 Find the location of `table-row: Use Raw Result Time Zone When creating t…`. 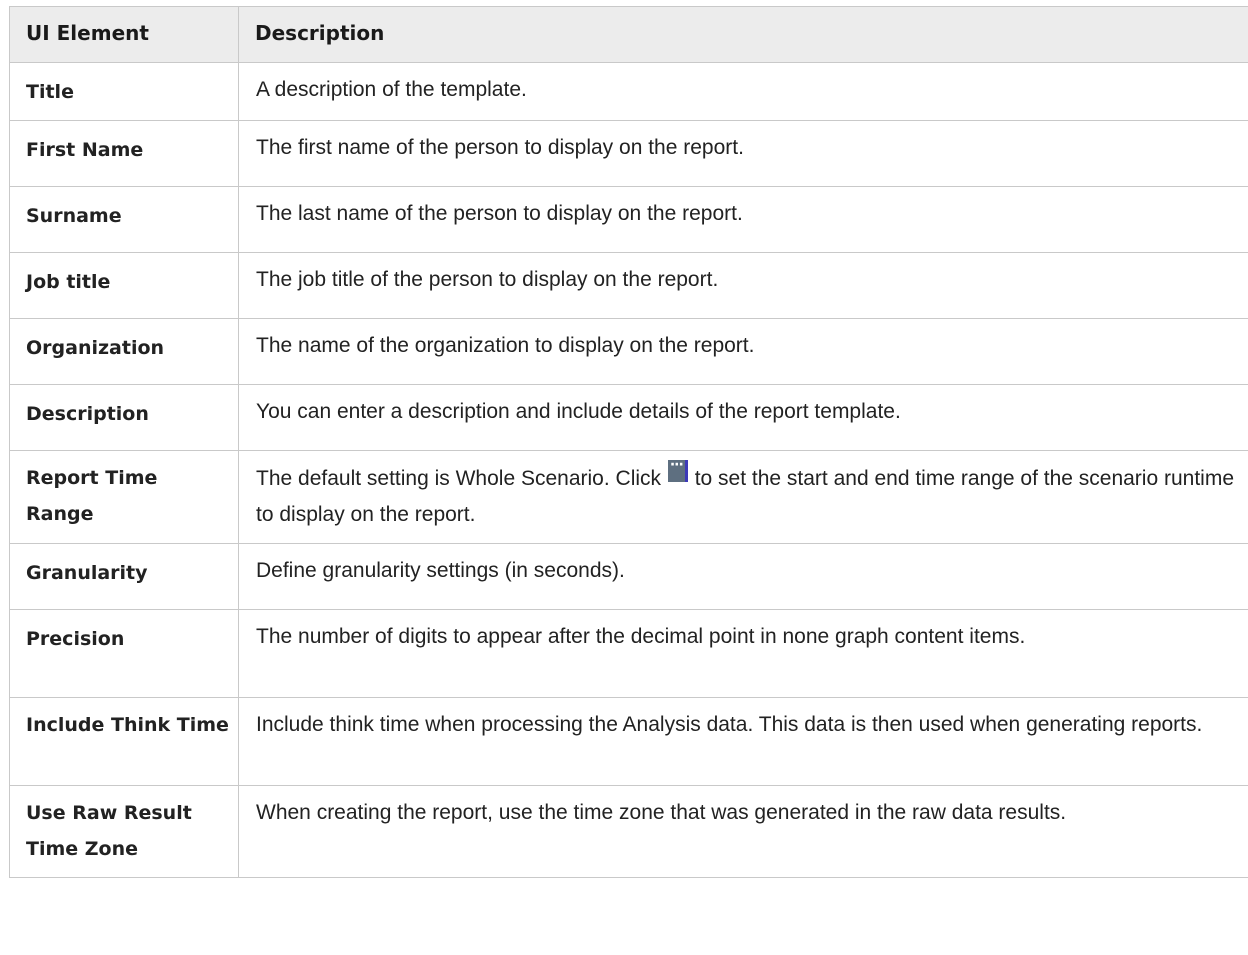

table-row: Use Raw Result Time Zone When creating t… is located at coordinates (628, 831).